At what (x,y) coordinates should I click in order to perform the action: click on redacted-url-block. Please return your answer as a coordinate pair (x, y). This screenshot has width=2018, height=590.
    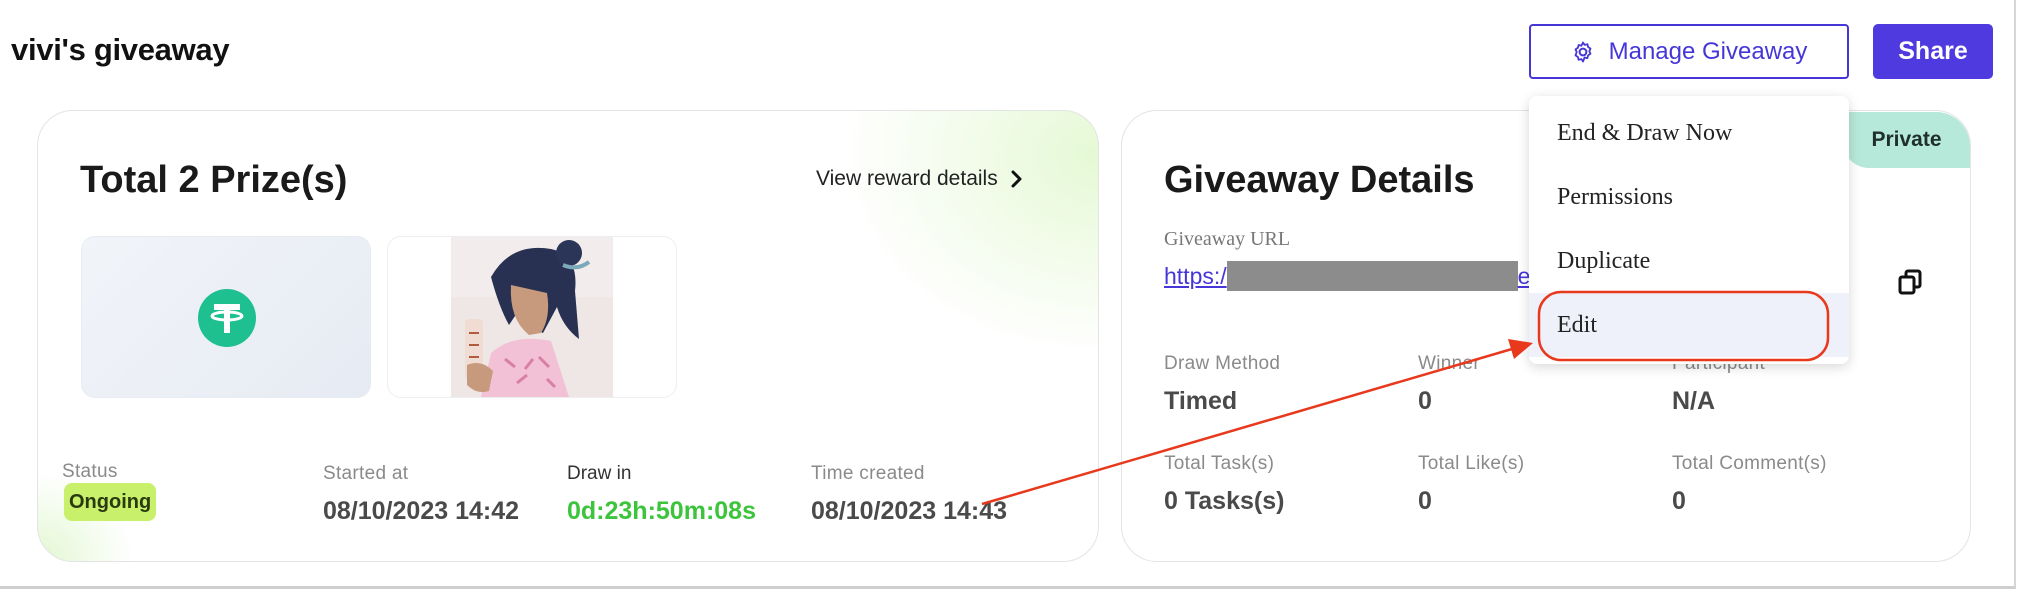
    Looking at the image, I should click on (1372, 276).